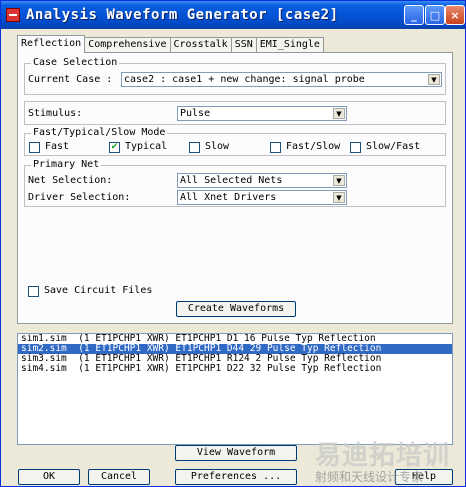 The image size is (466, 487). Describe the element at coordinates (66, 165) in the screenshot. I see `primary-net-legend: Primary Net` at that location.